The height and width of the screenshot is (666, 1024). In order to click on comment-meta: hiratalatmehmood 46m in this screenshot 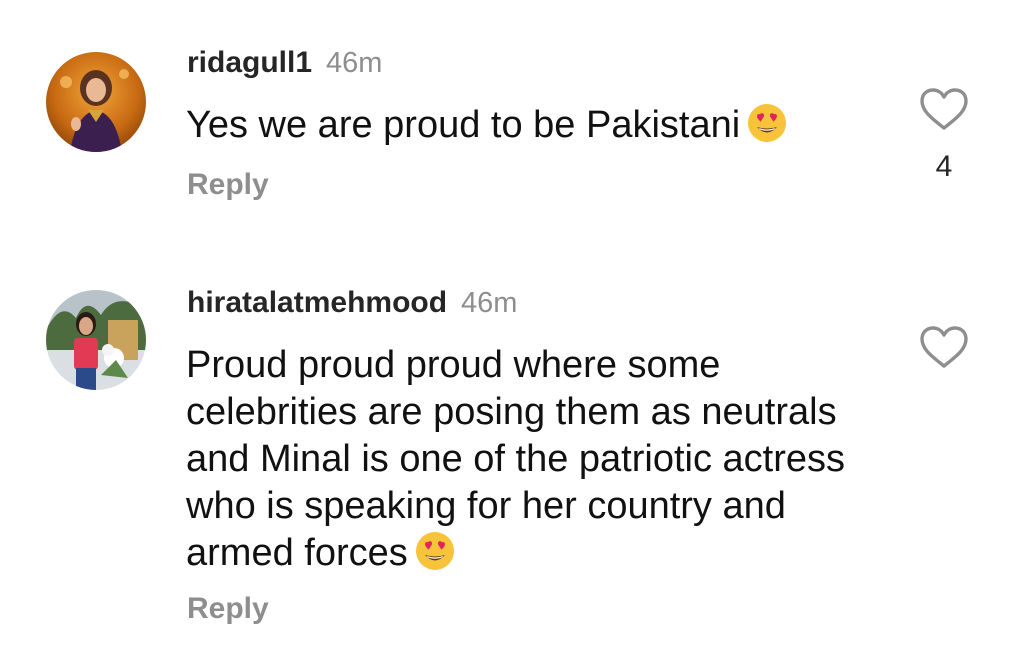, I will do `click(352, 303)`.